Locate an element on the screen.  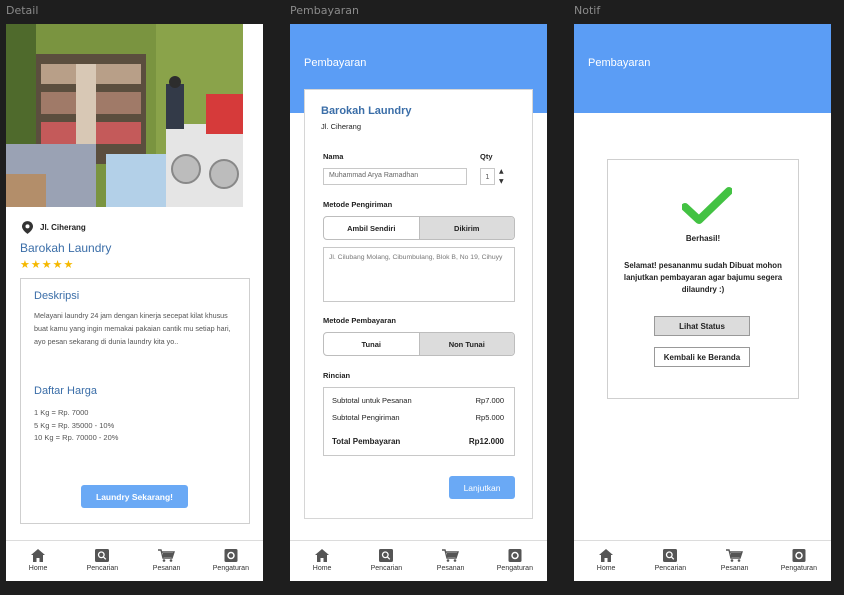
payment-method-toggle: Tunai Non Tunai is located at coordinates (419, 344).